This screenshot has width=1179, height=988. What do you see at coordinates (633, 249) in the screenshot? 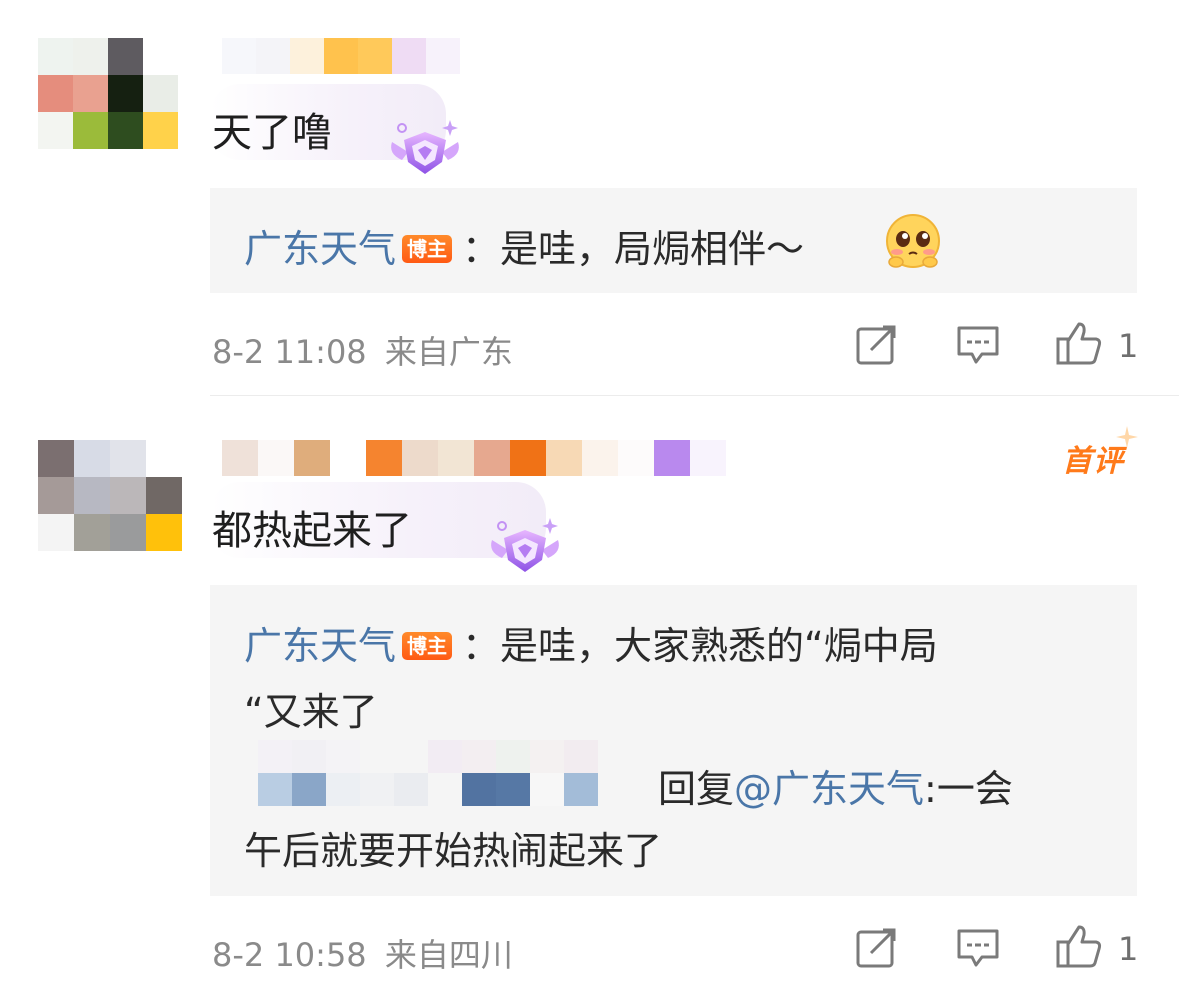
I see `reply-text: ：是哇，局焗相伴～` at bounding box center [633, 249].